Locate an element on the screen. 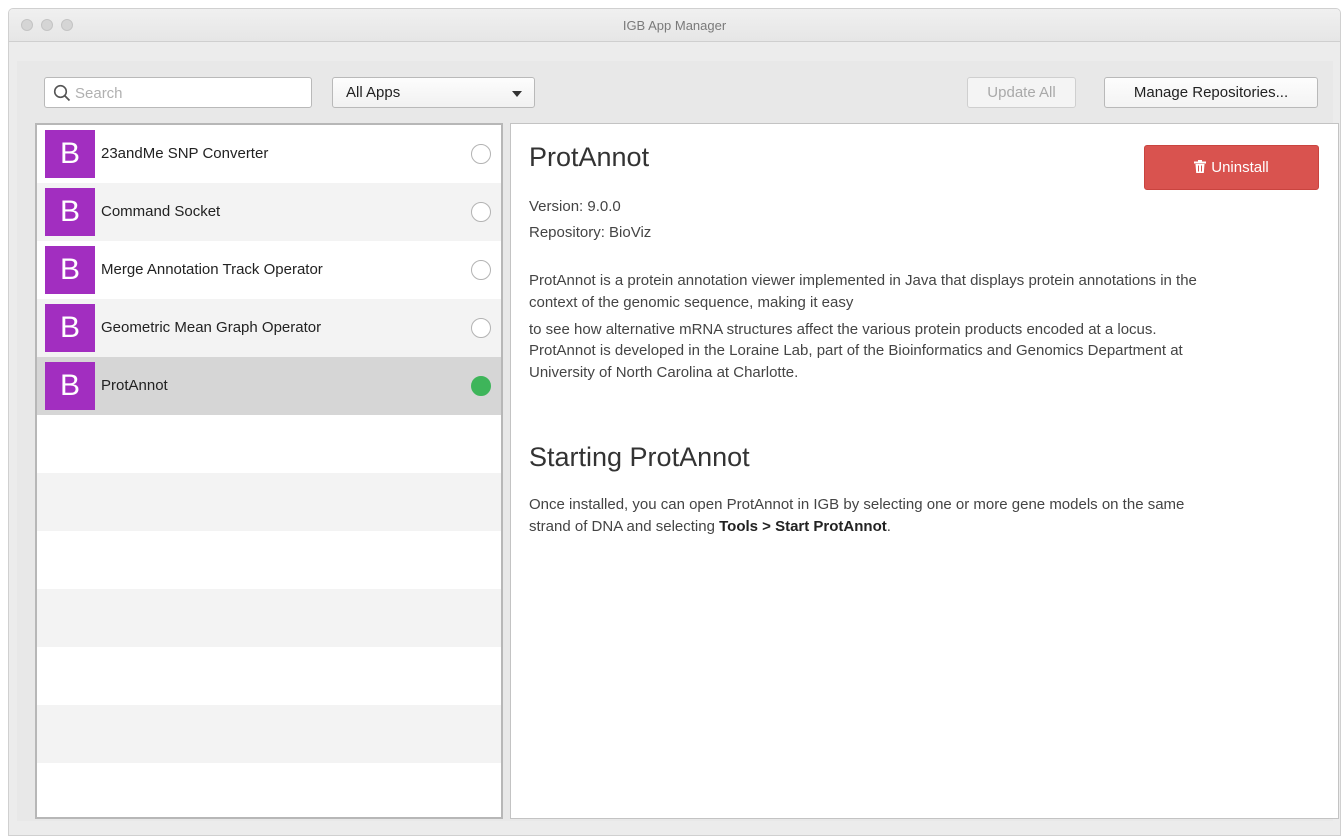 The height and width of the screenshot is (836, 1341). app-repository: Repository: BioViz is located at coordinates (590, 232).